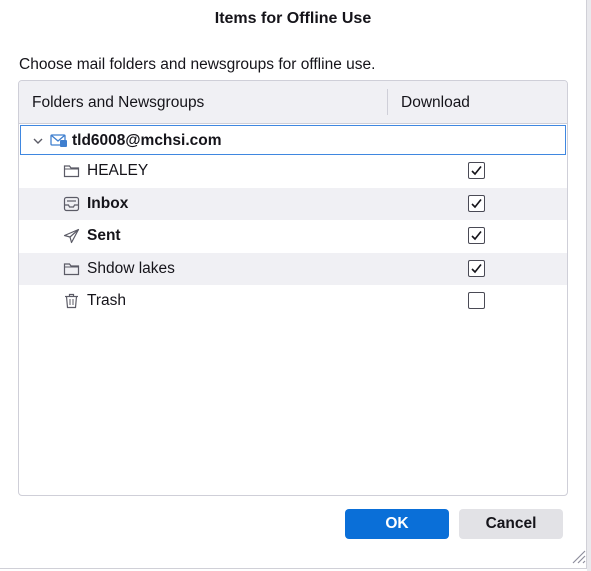 Image resolution: width=591 pixels, height=571 pixels. I want to click on tree-row-folder: Sent, so click(293, 236).